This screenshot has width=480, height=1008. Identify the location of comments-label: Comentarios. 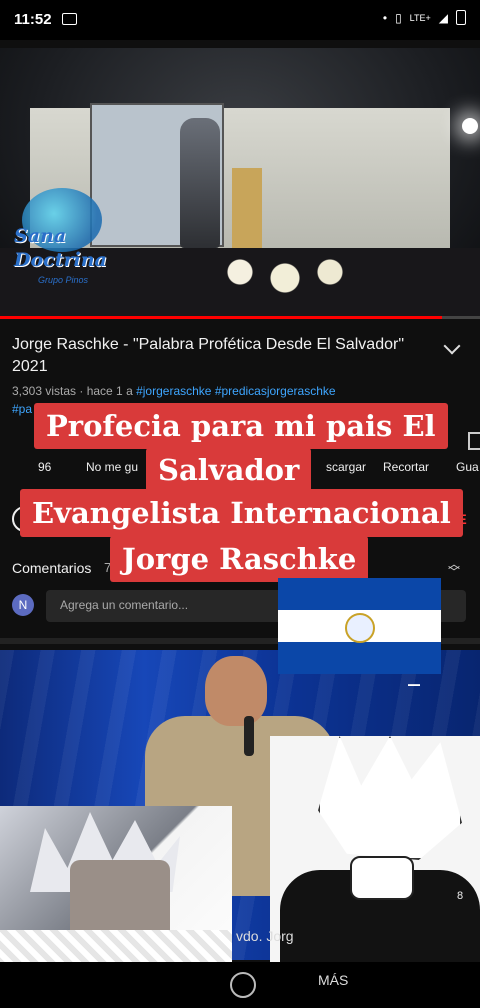
(51, 568).